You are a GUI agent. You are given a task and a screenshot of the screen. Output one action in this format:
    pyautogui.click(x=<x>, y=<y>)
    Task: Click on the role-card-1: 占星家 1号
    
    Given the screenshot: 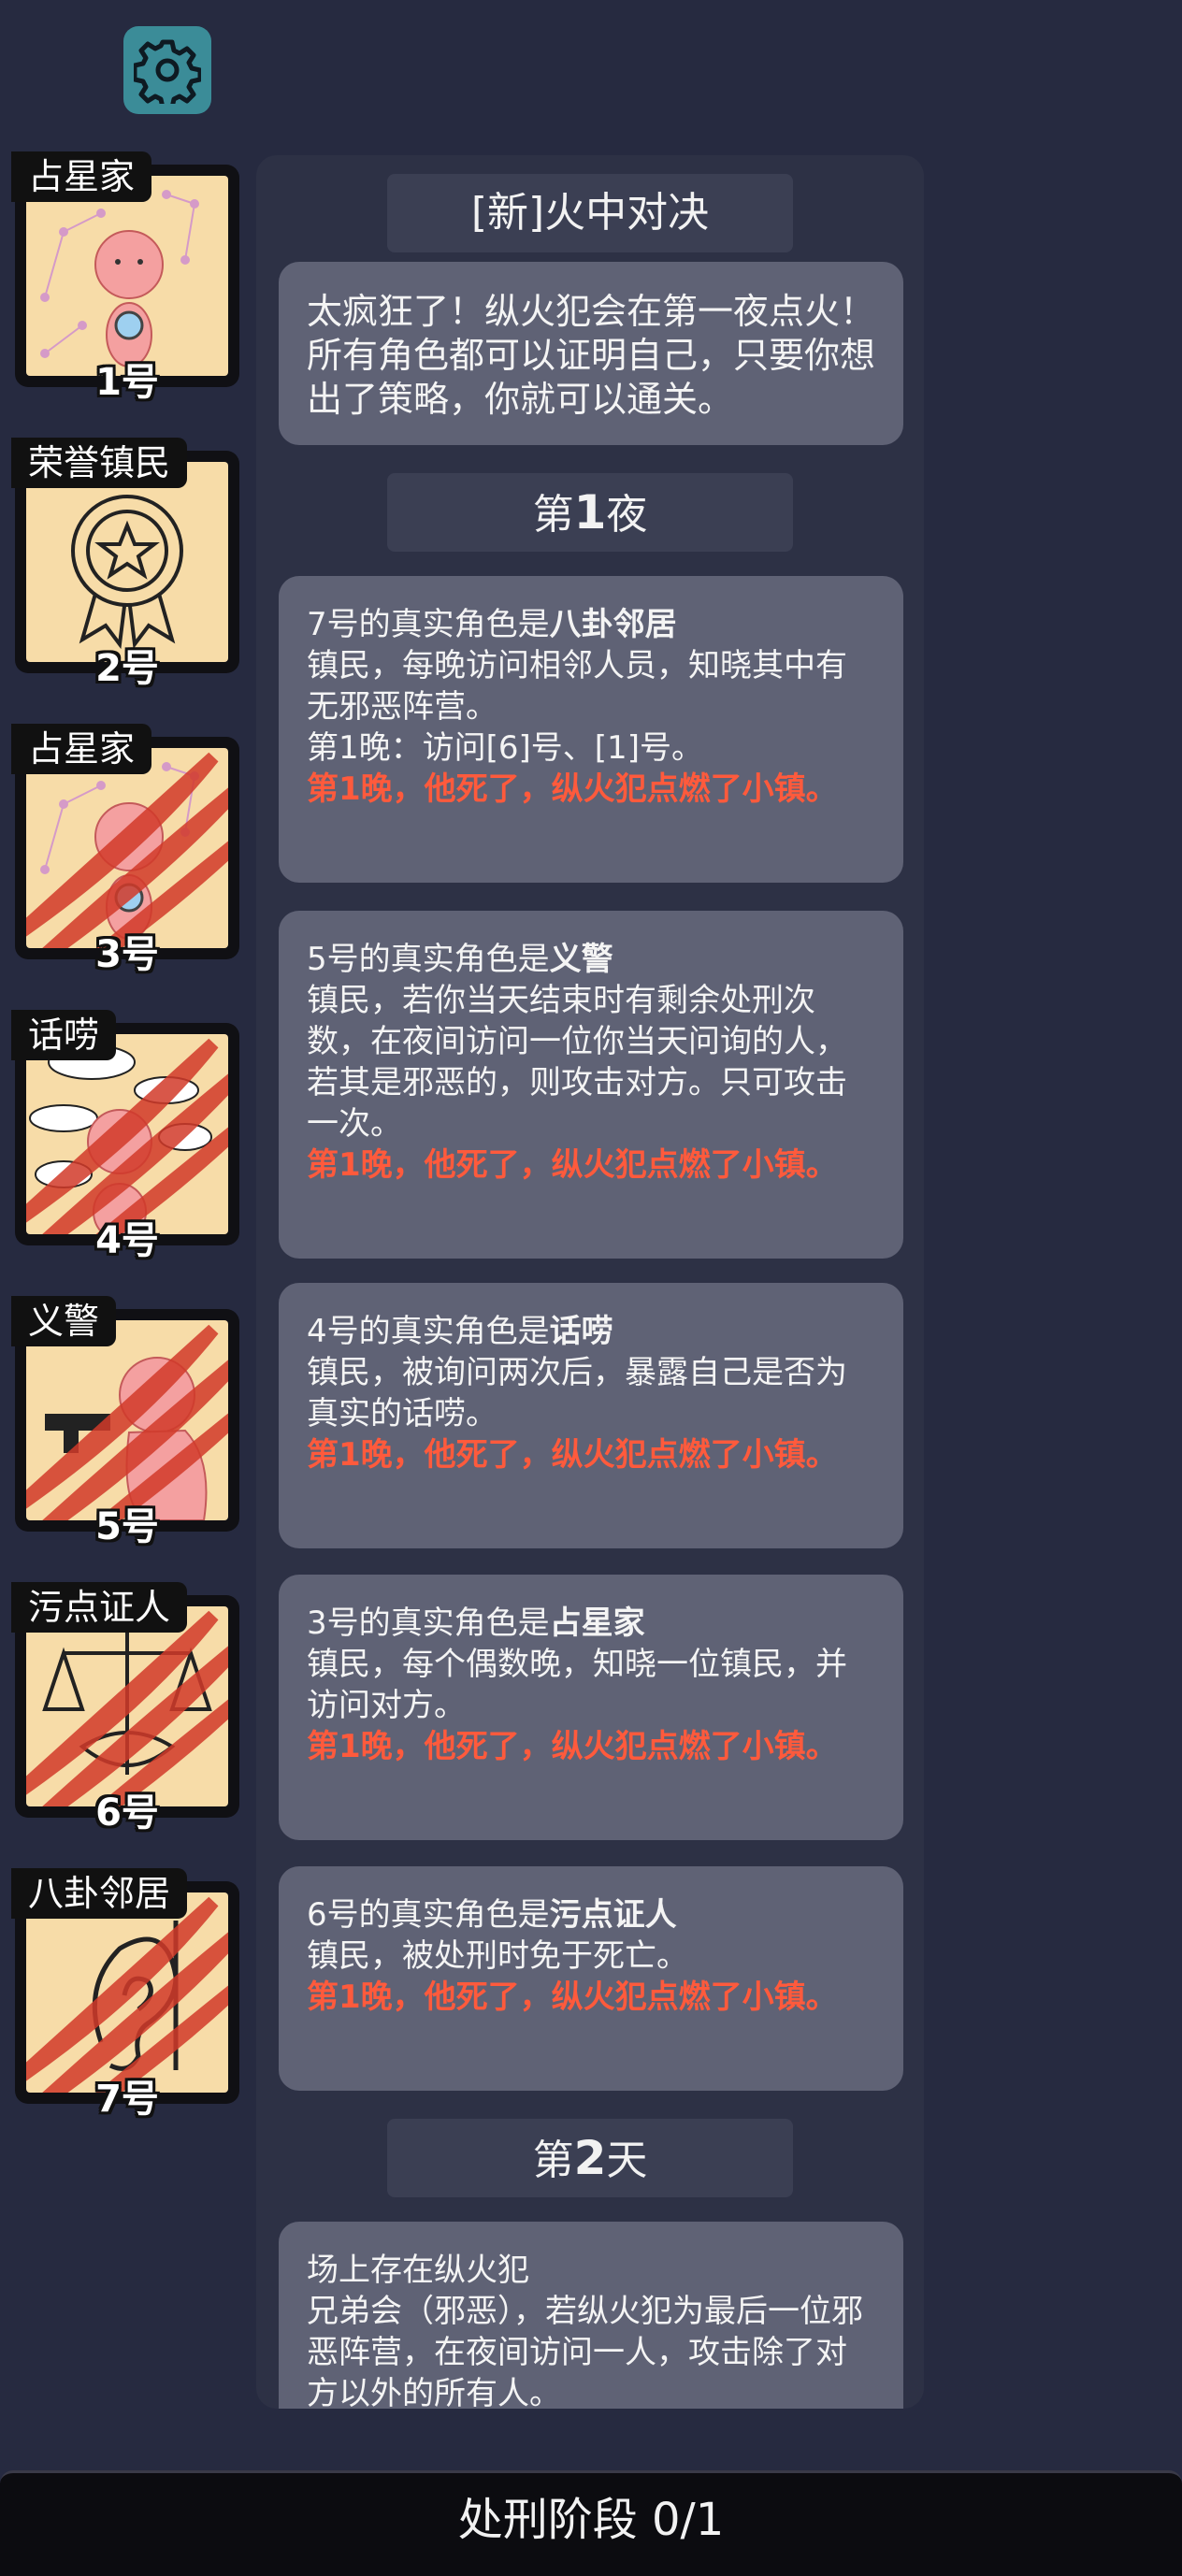 What is the action you would take?
    pyautogui.click(x=127, y=278)
    